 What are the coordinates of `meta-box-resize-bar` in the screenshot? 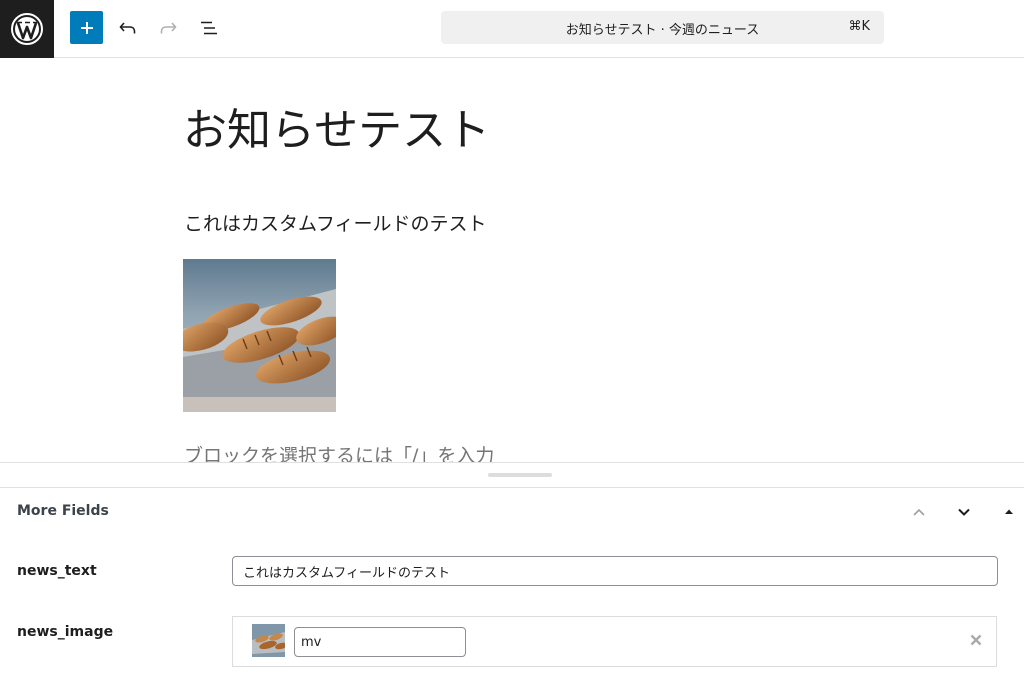 It's located at (512, 475).